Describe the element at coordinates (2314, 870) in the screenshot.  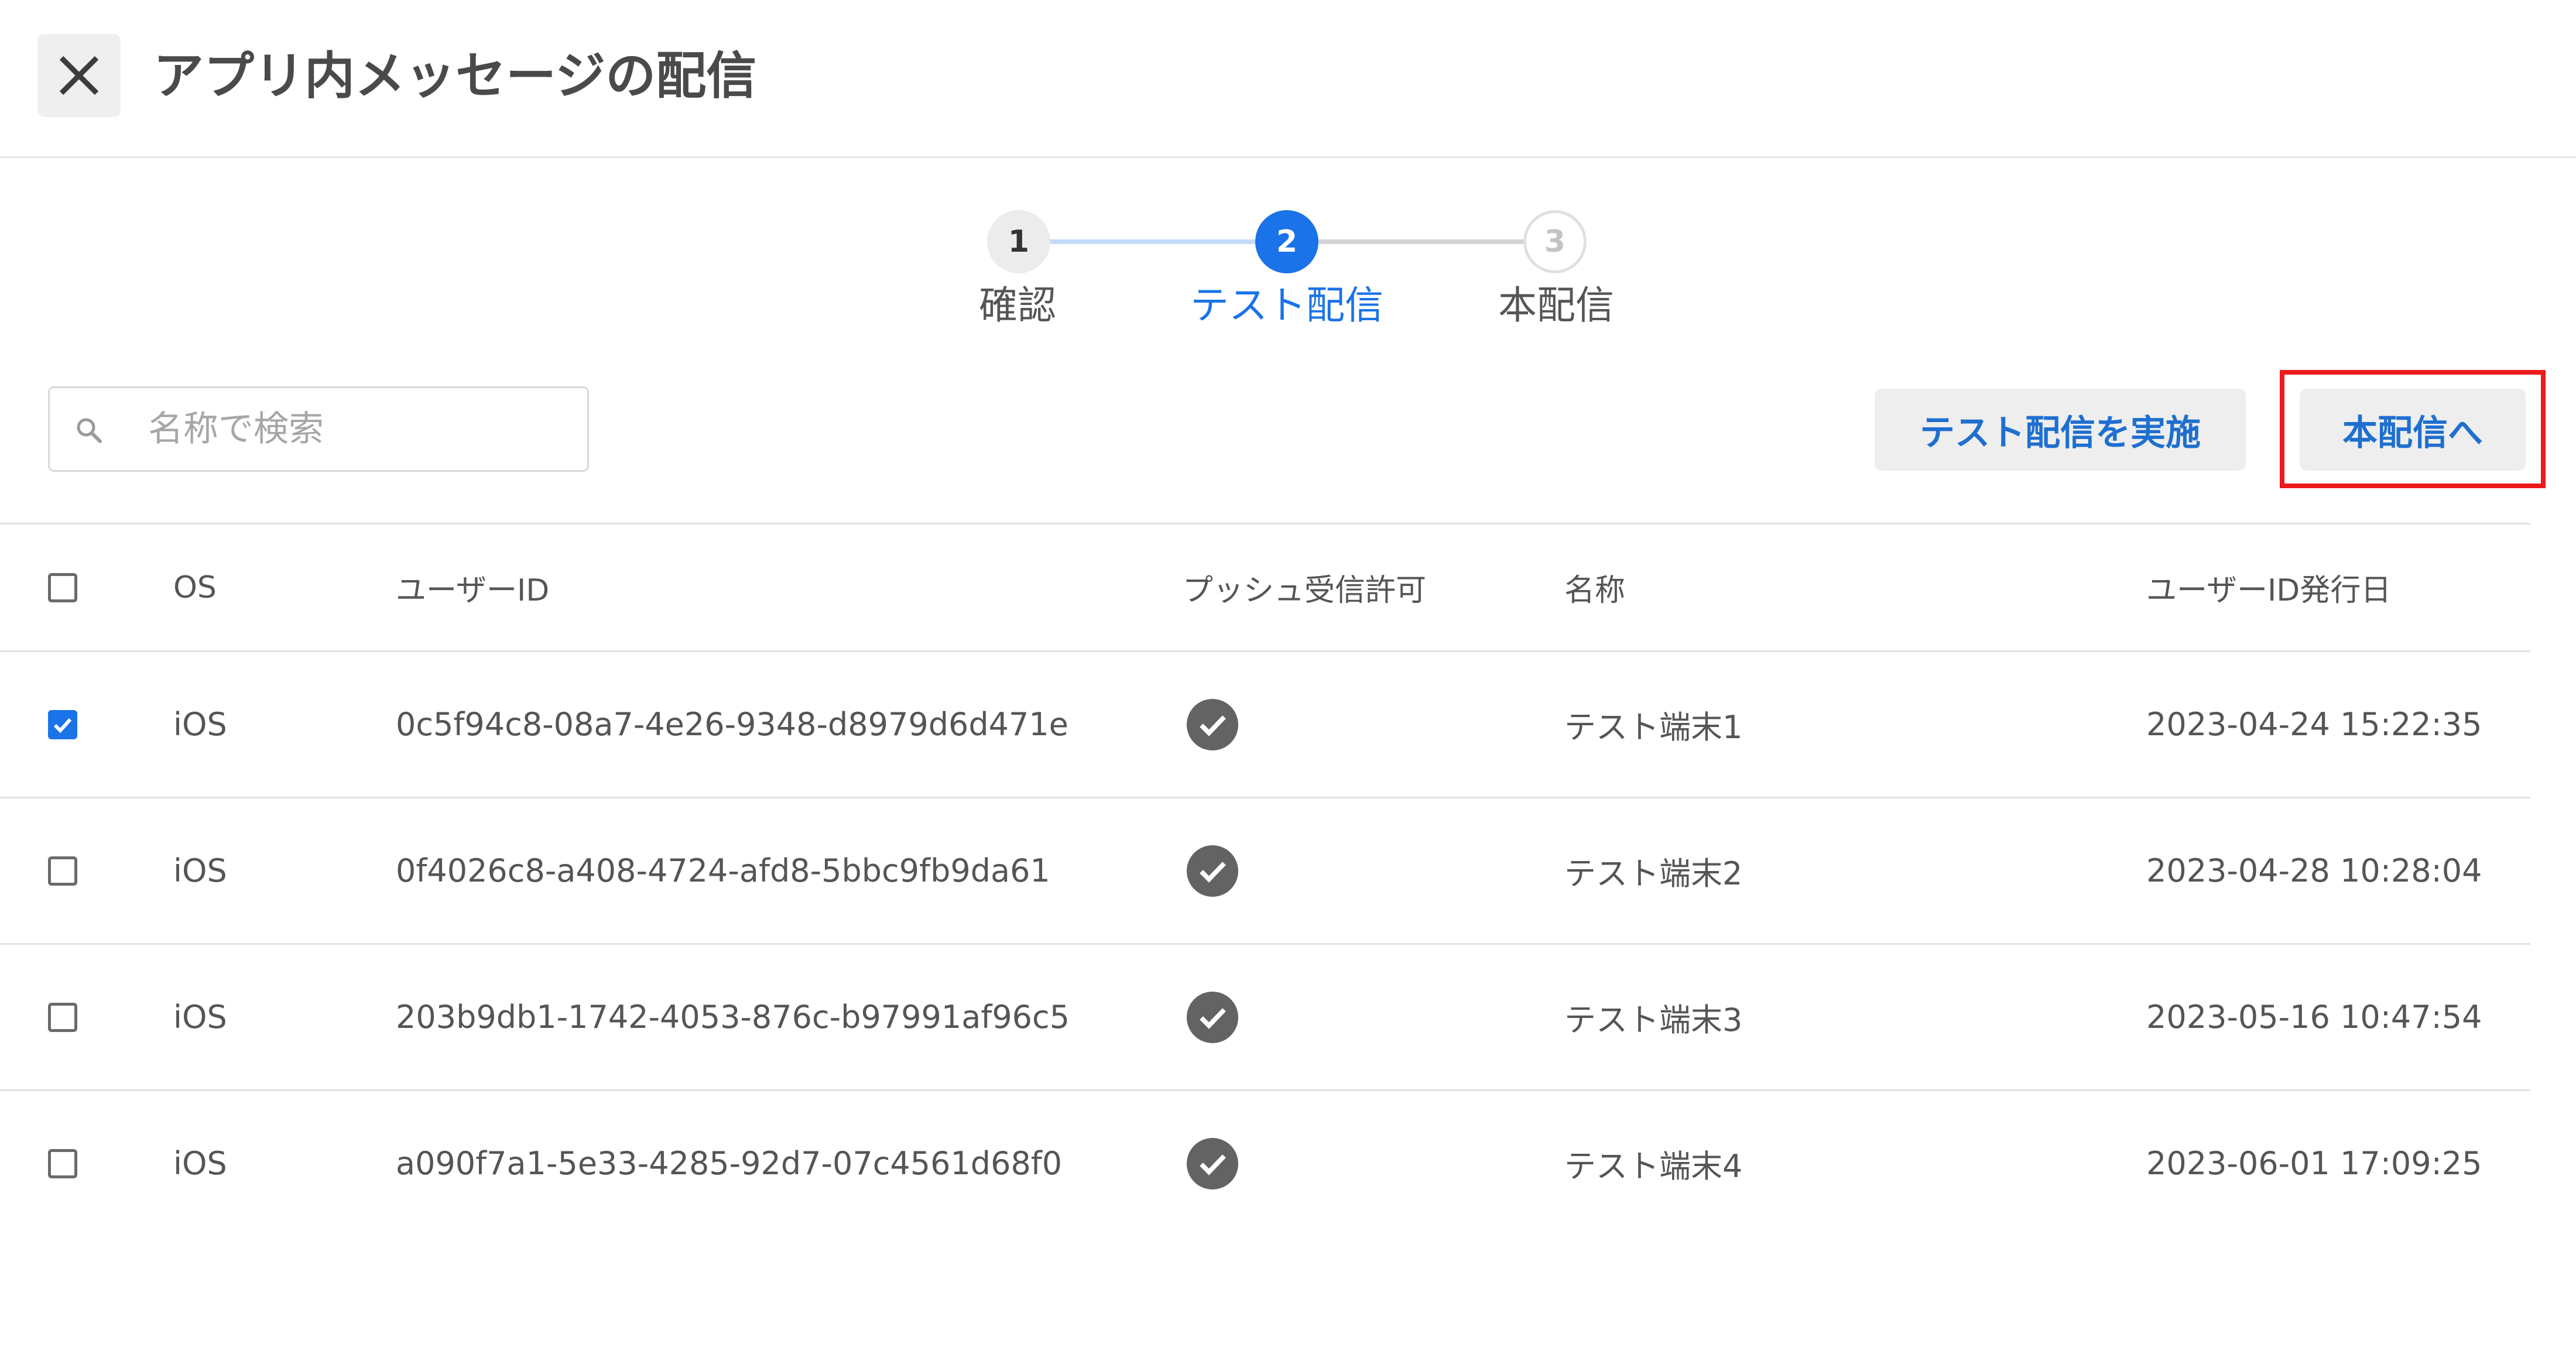
I see `row-issued-date: 2023-04-28 10:28:04` at that location.